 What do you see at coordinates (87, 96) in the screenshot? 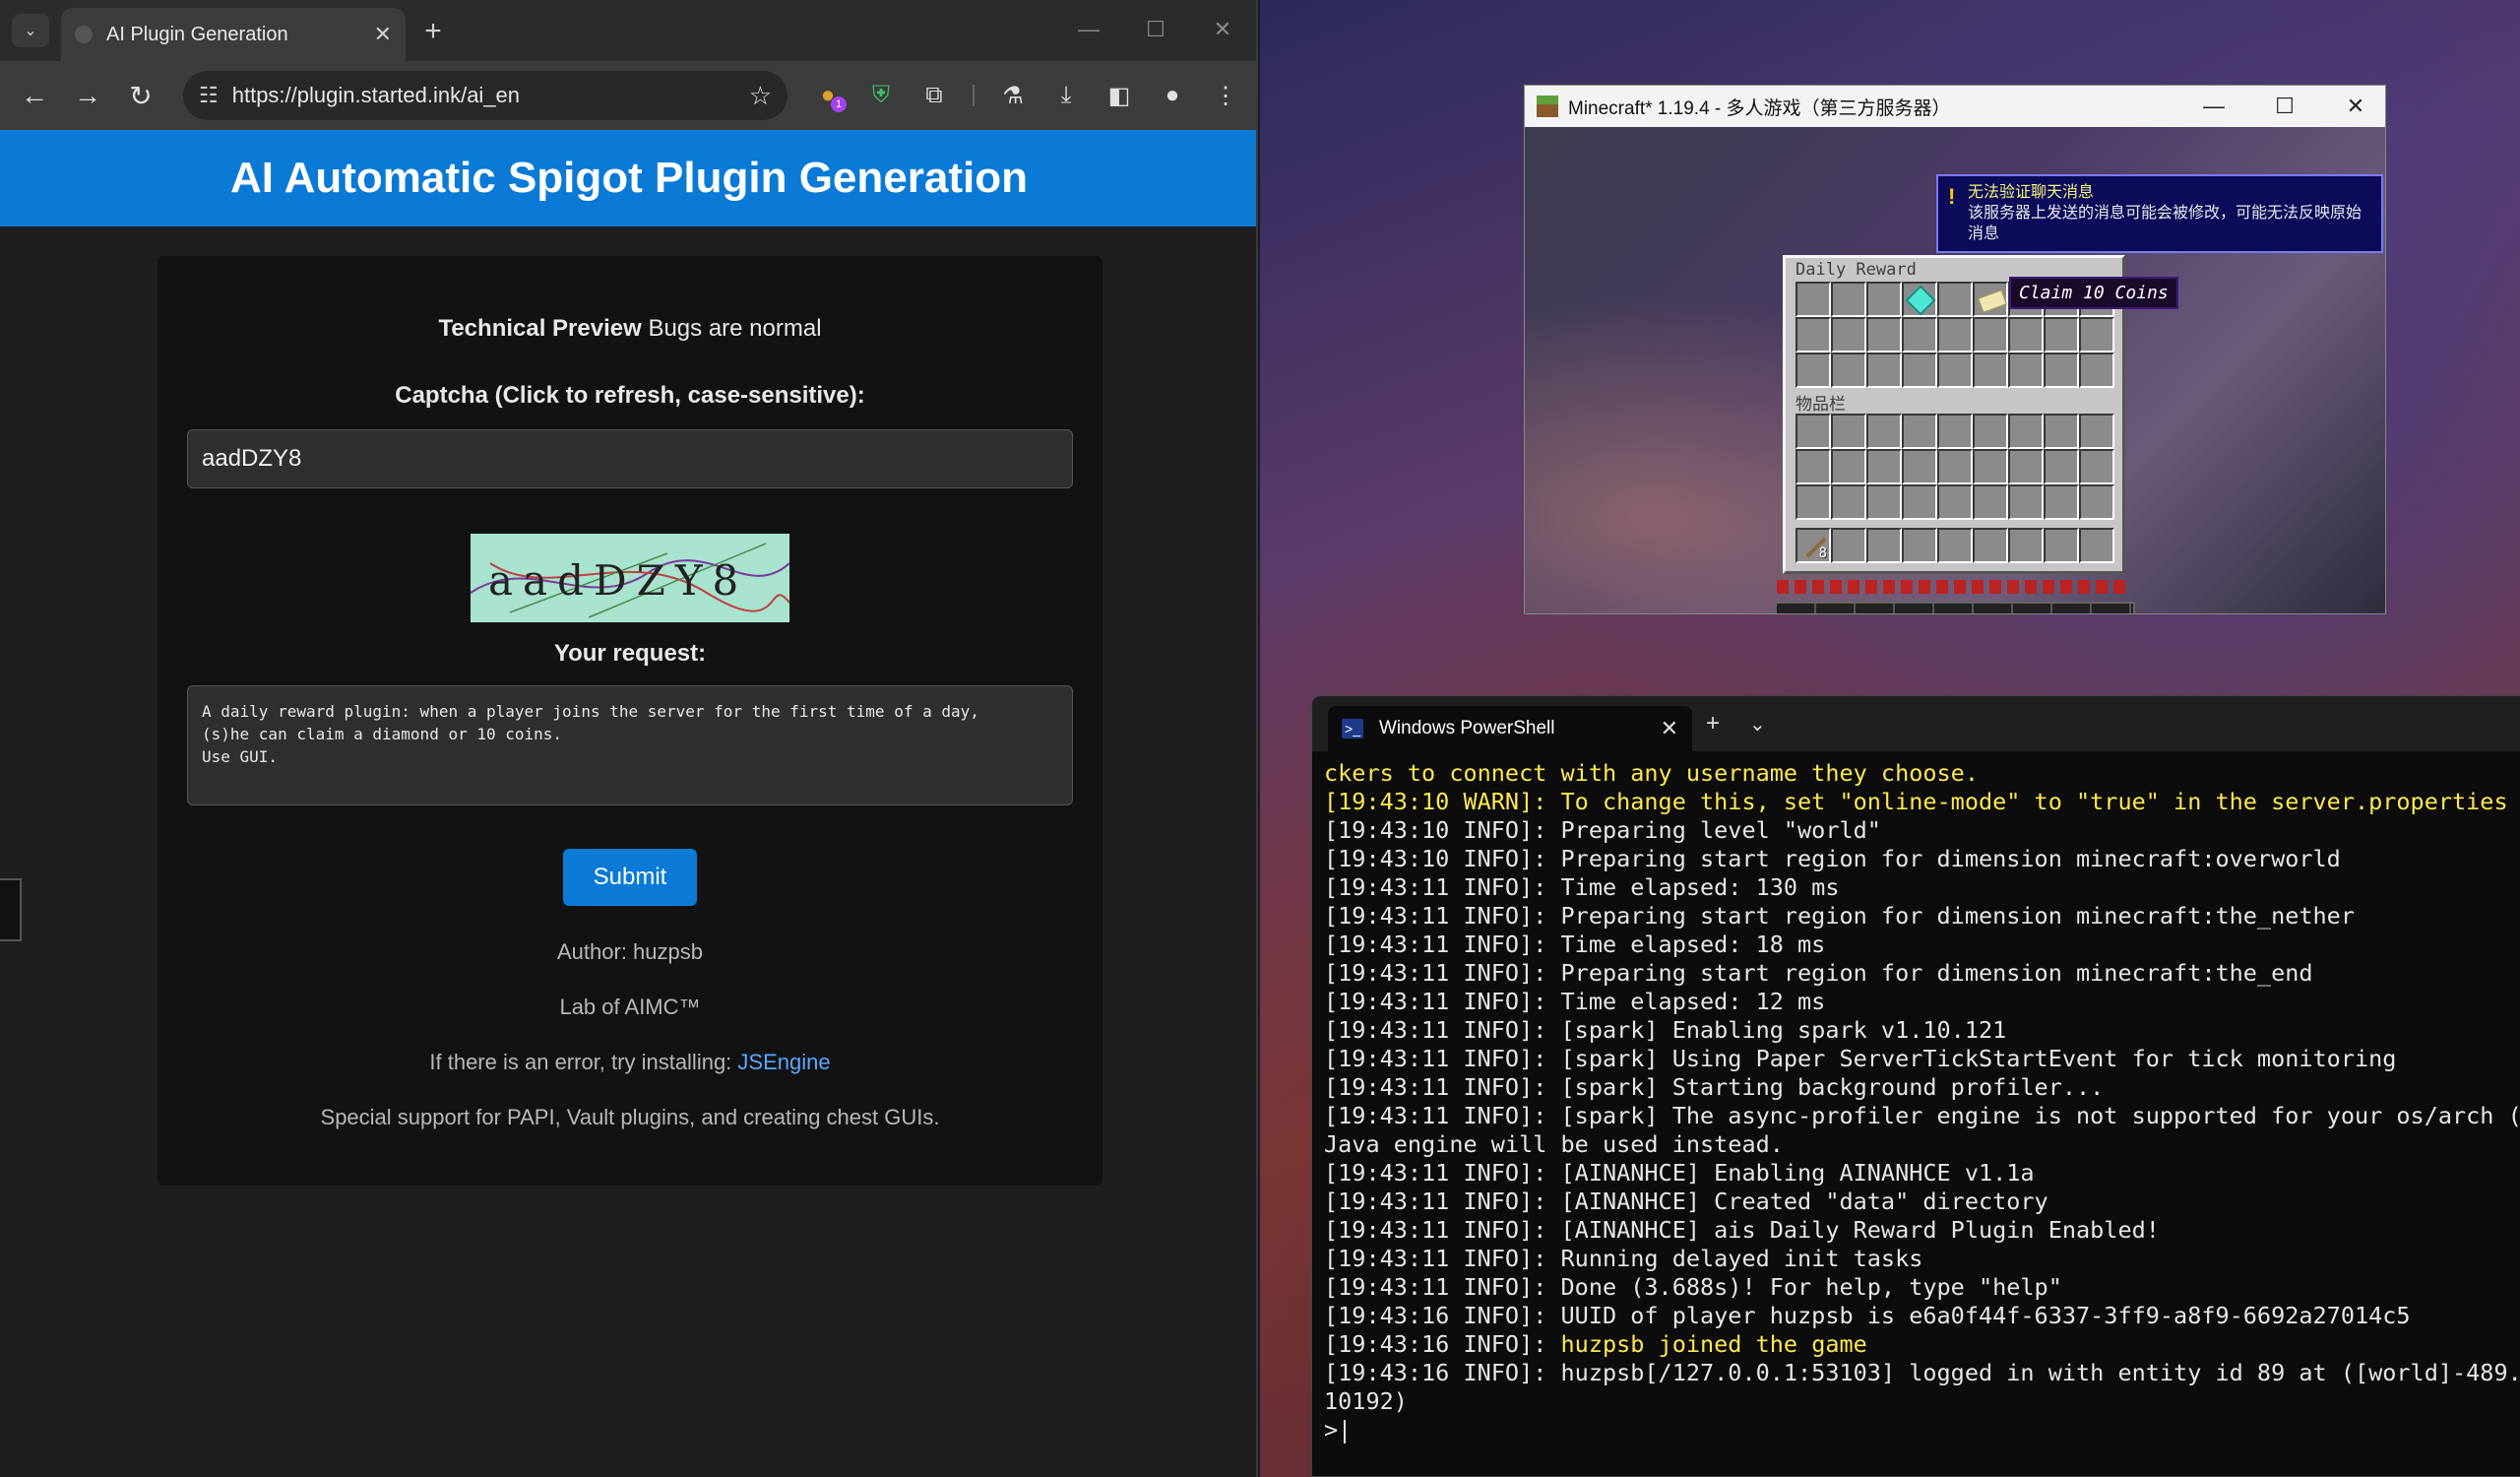
I see `forward-button: →` at bounding box center [87, 96].